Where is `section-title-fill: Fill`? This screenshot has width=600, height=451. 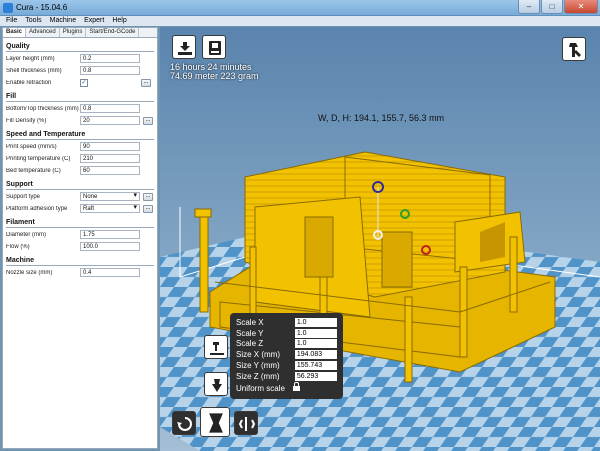 section-title-fill: Fill is located at coordinates (80, 97).